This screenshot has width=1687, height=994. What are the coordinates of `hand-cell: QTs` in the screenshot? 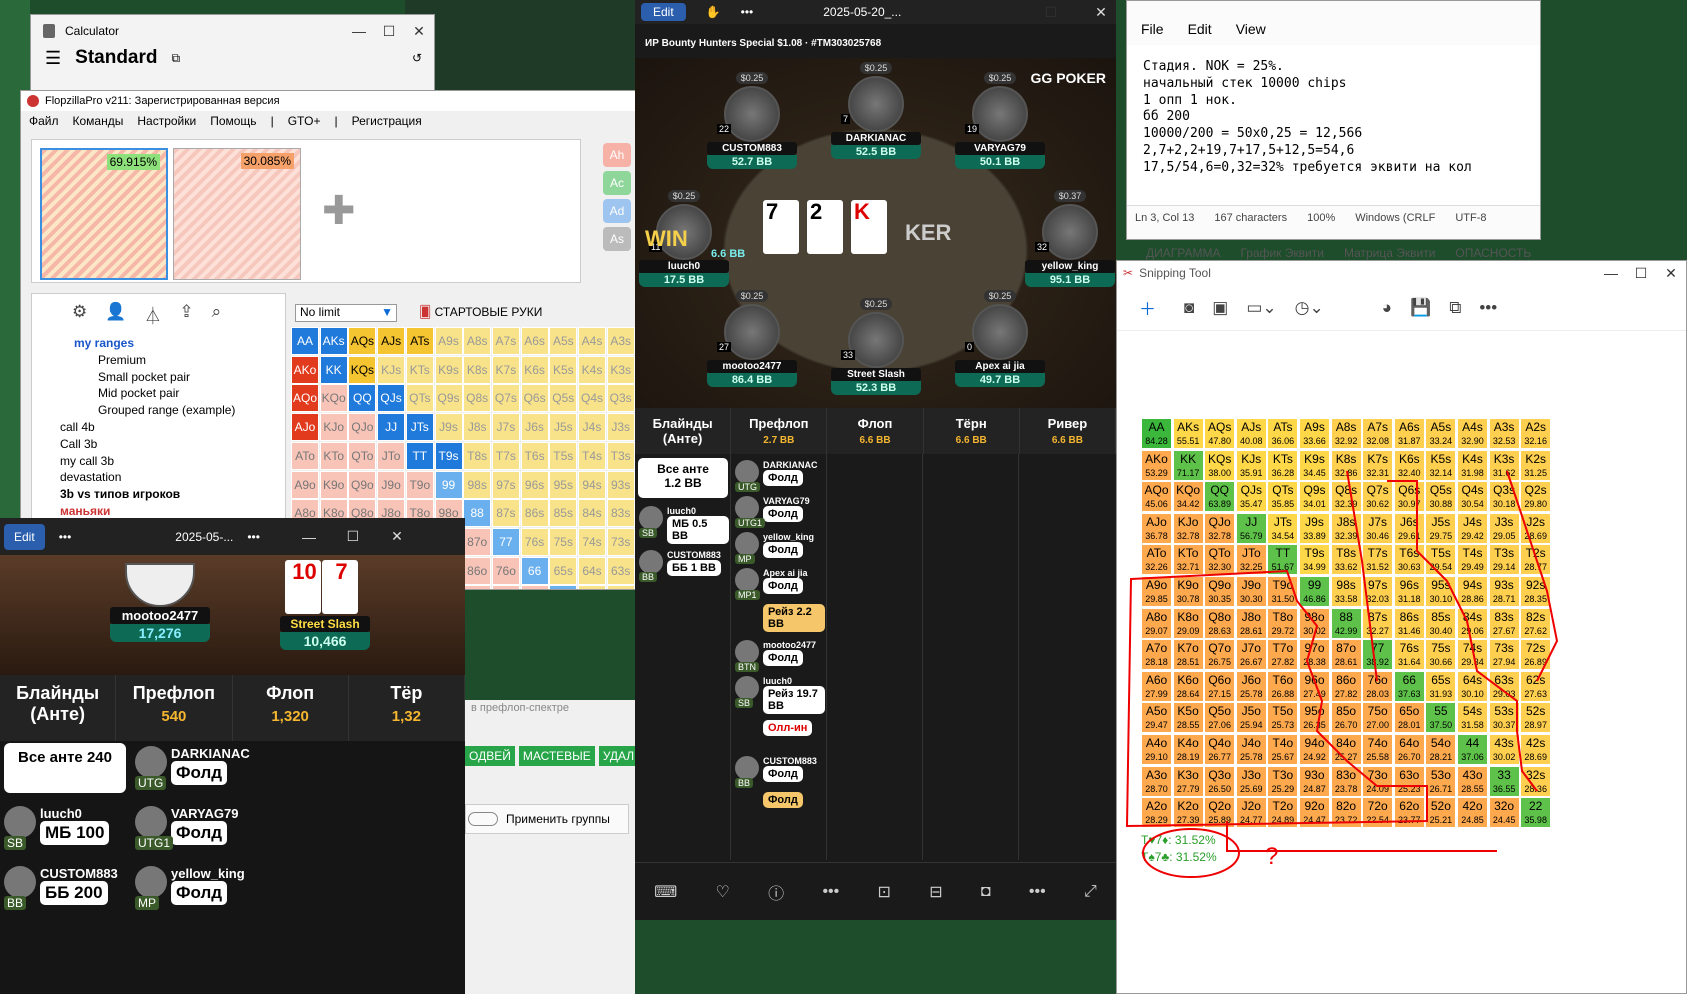 It's located at (419, 398).